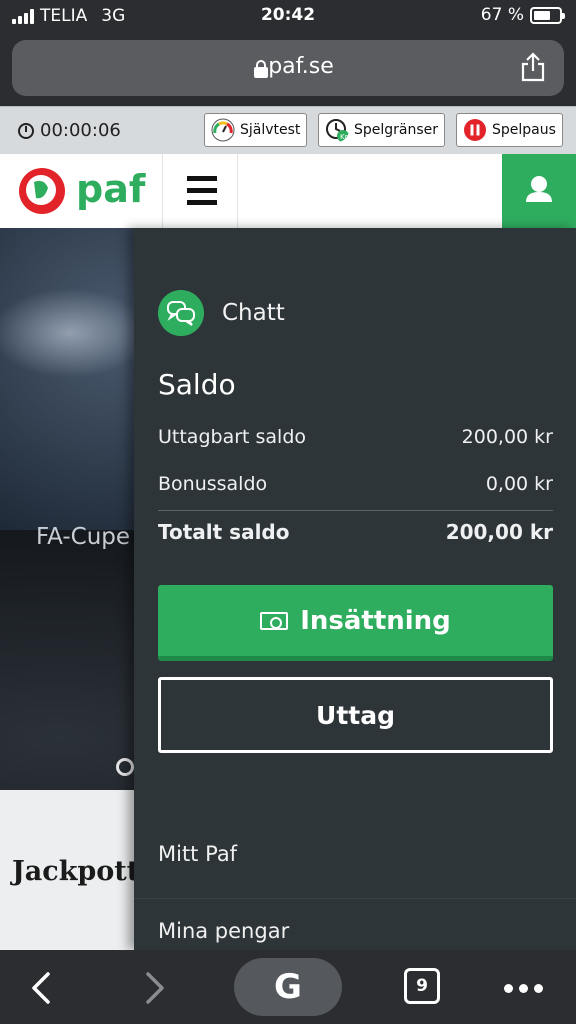 The width and height of the screenshot is (576, 1024). Describe the element at coordinates (223, 130) in the screenshot. I see `gauge-icon` at that location.